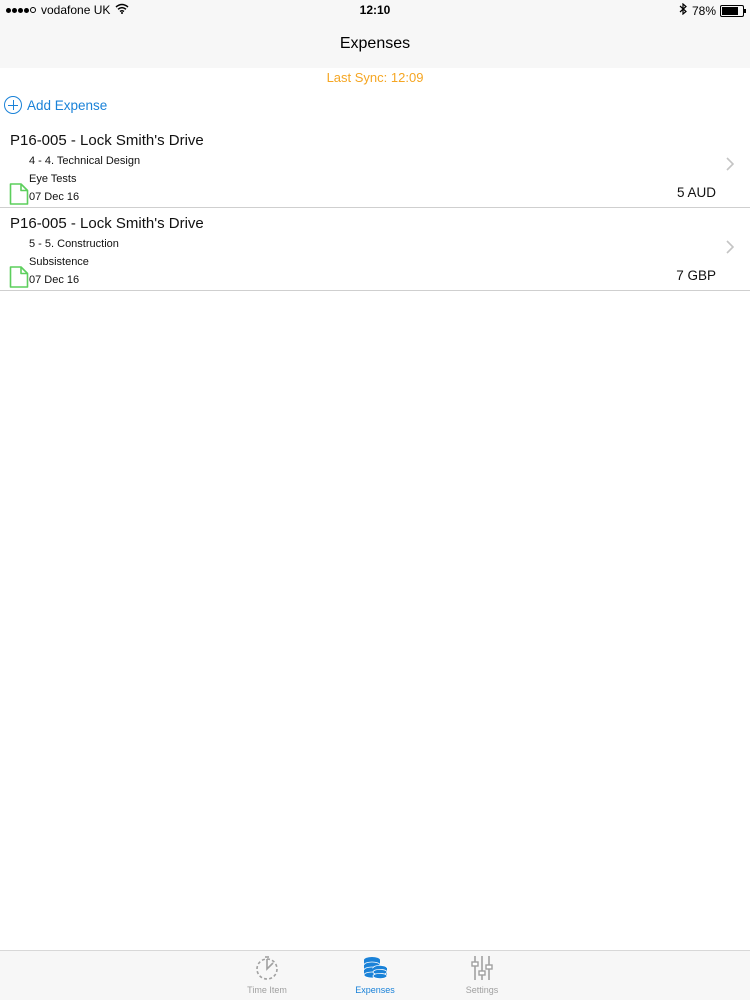  Describe the element at coordinates (482, 968) in the screenshot. I see `sliders-icon` at that location.